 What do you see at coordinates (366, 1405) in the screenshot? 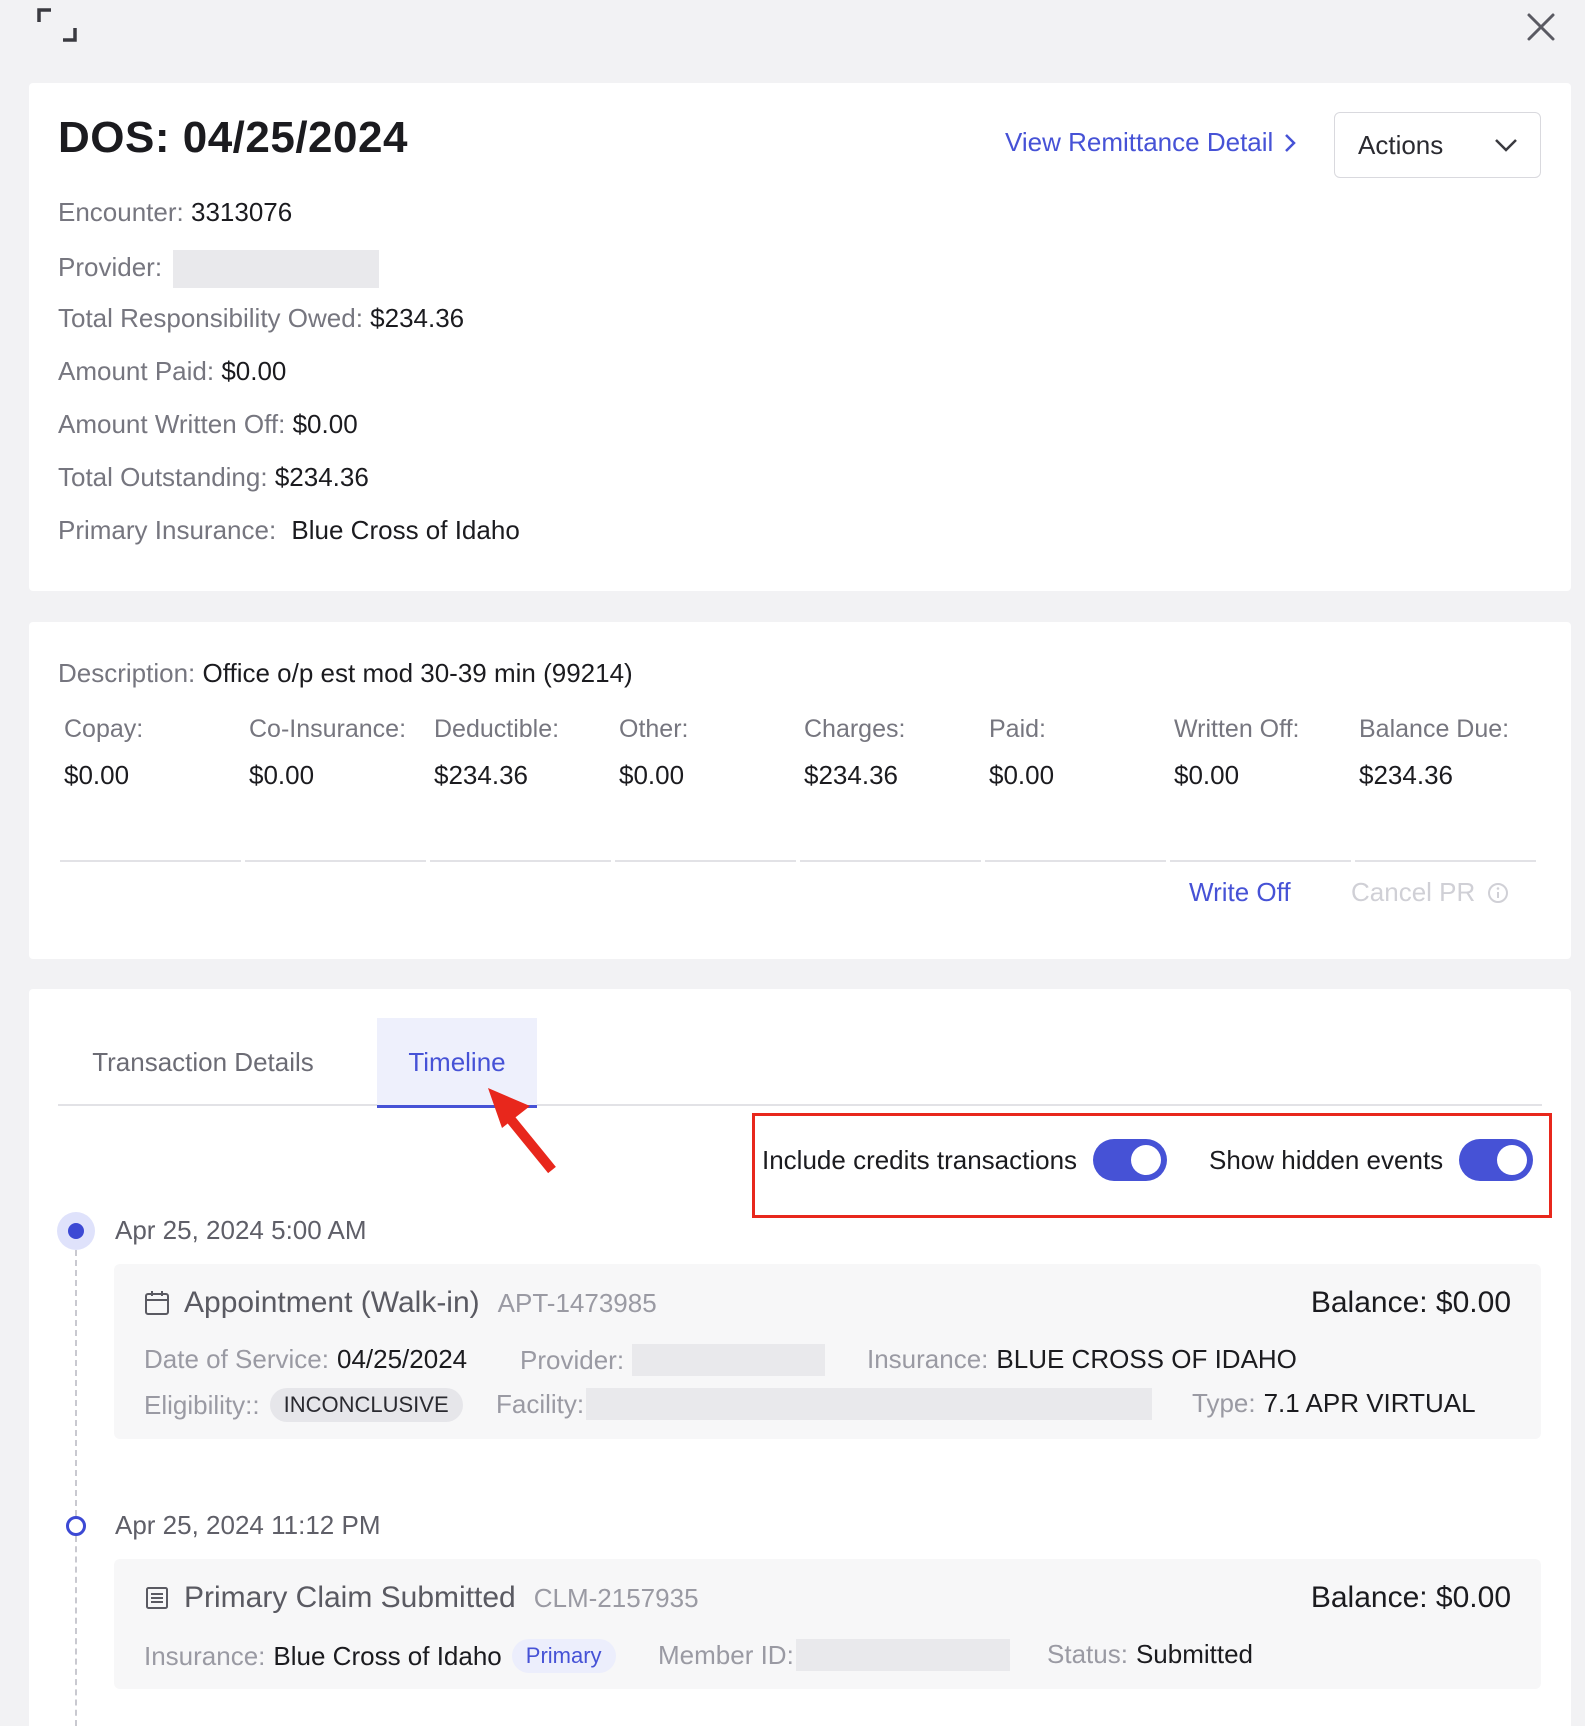
I see `eligibility-badge: INCONCLUSIVE` at bounding box center [366, 1405].